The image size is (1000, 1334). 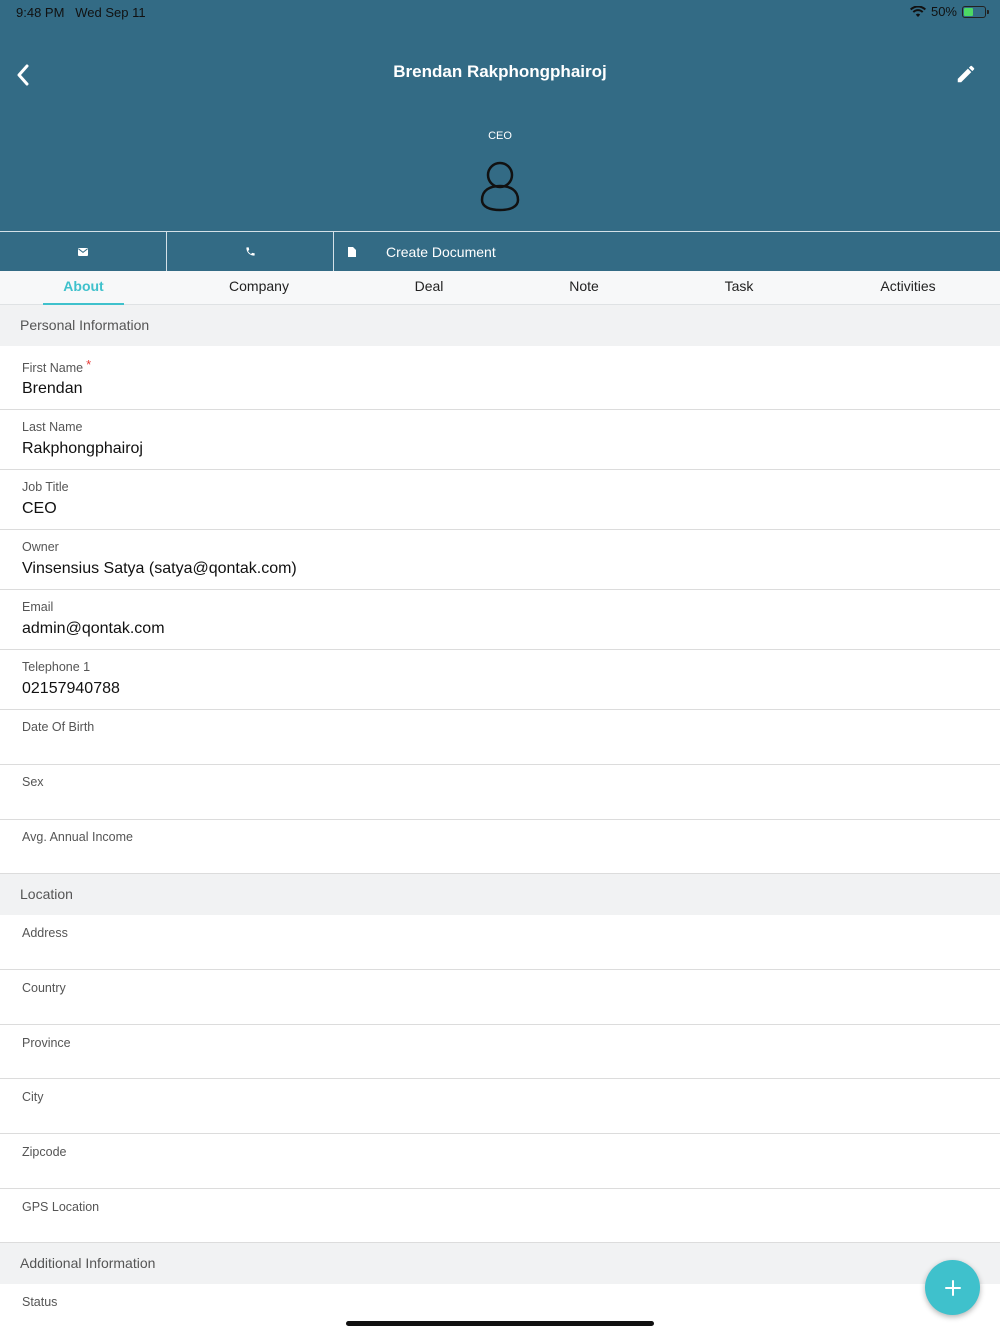 I want to click on pencil-icon, so click(x=966, y=74).